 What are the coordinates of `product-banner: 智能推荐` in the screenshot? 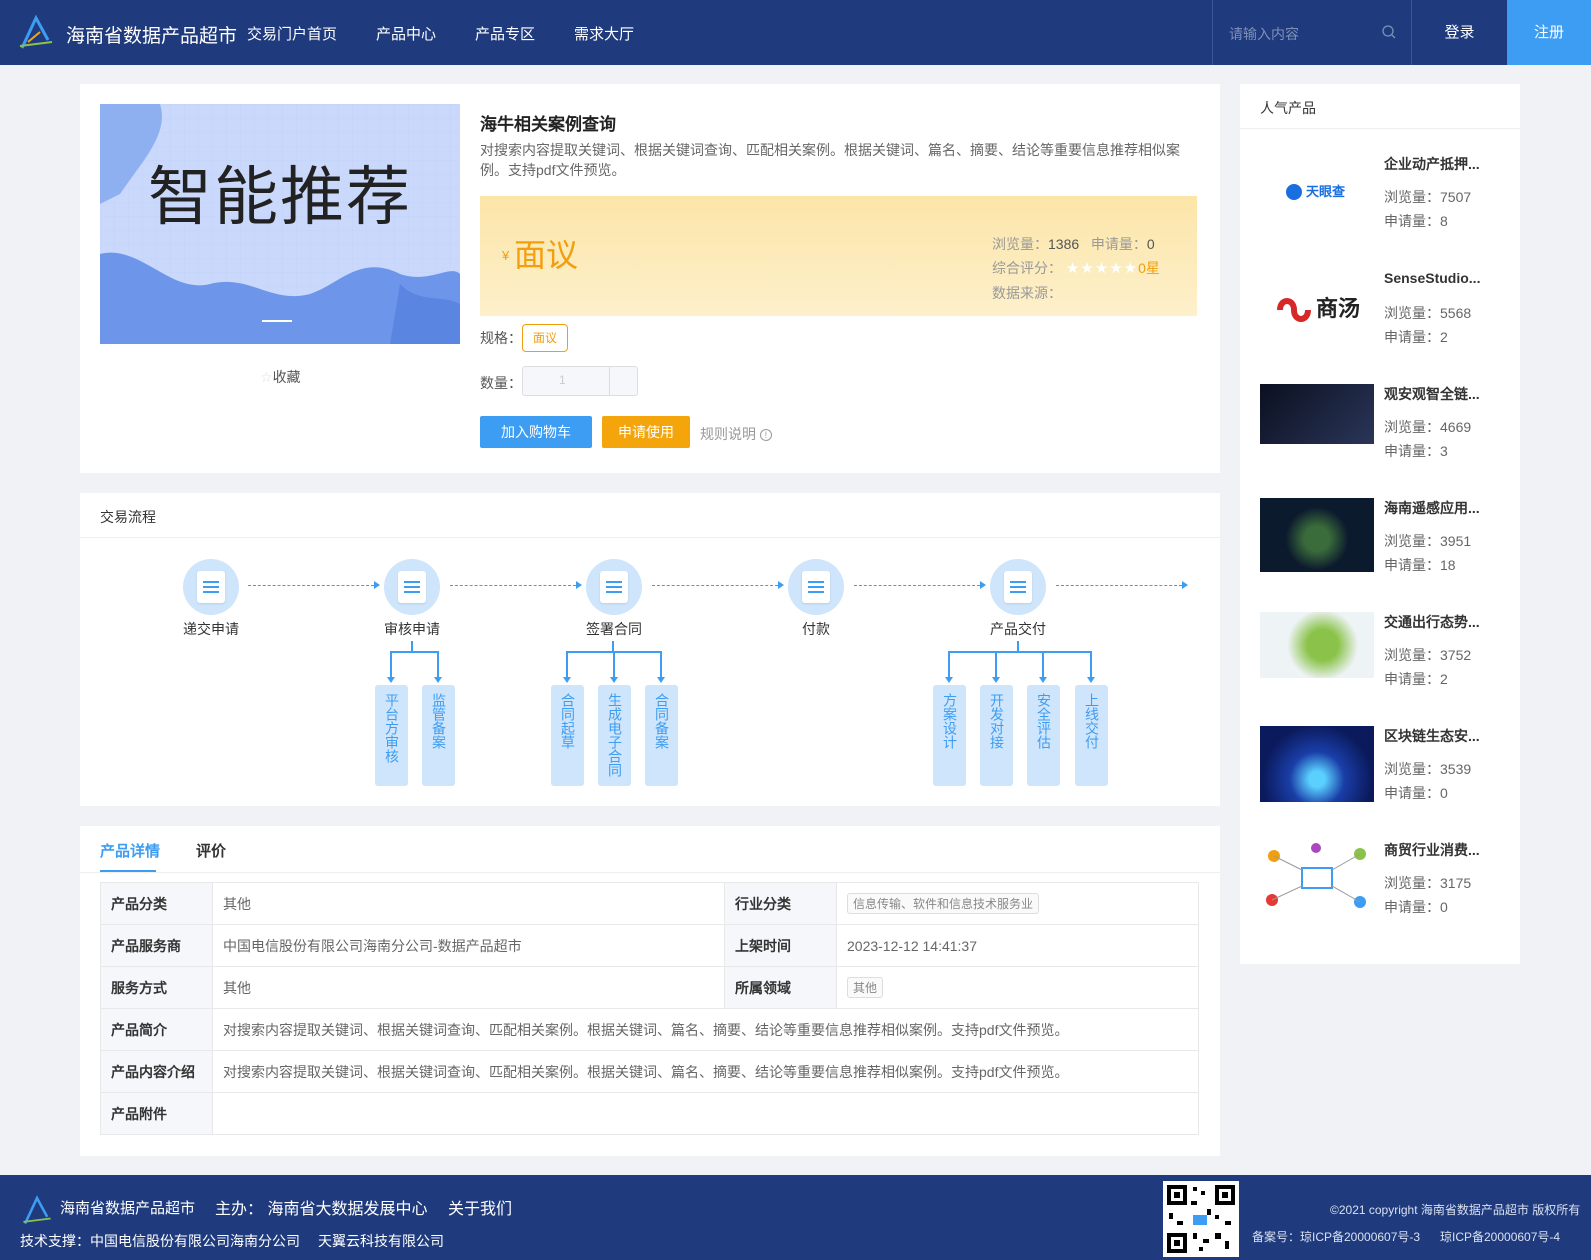 It's located at (280, 224).